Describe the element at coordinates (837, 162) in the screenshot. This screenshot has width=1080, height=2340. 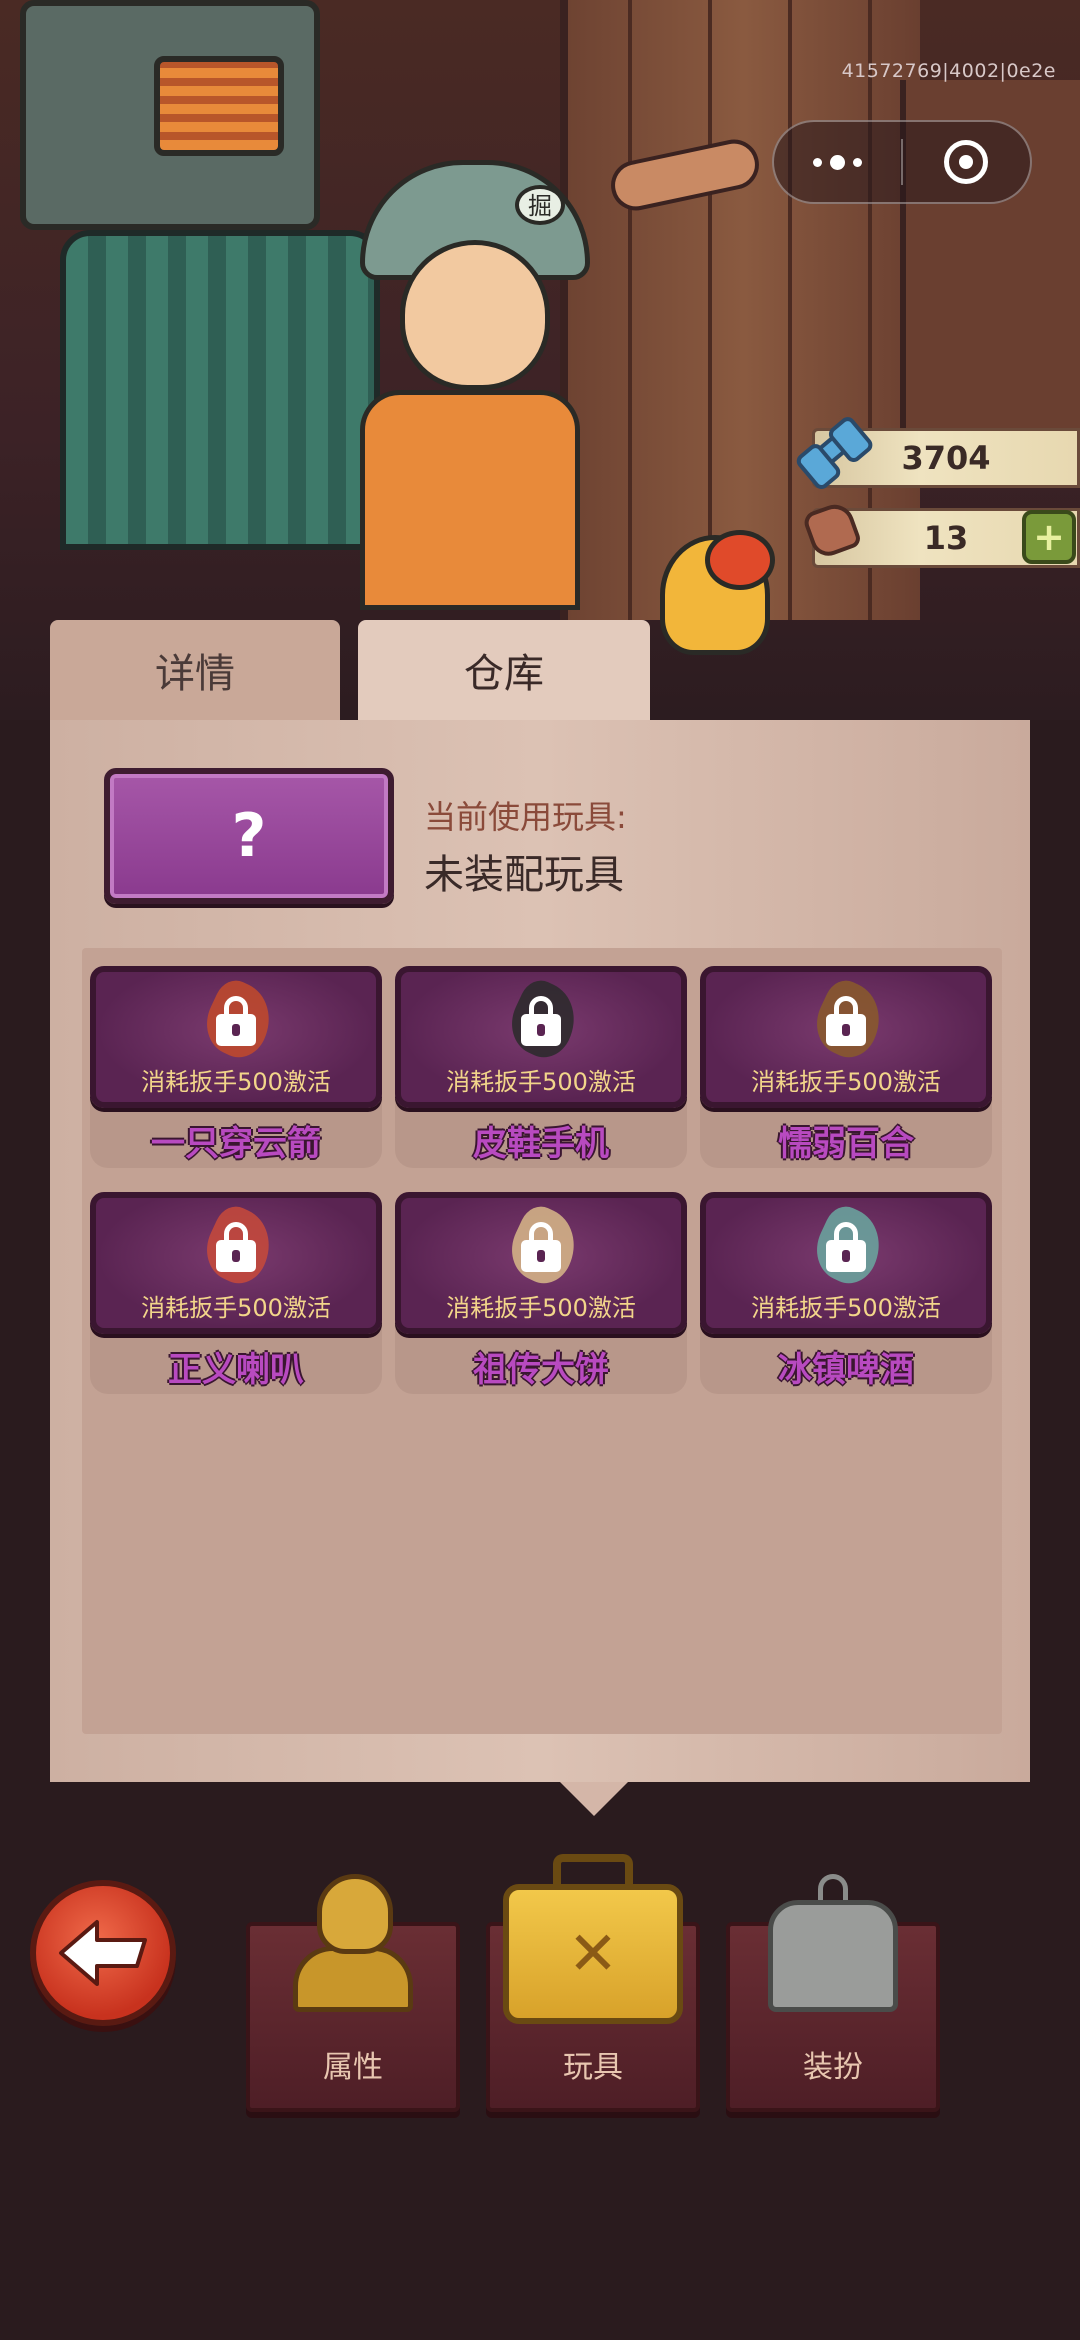
I see `more-dots-icon` at that location.